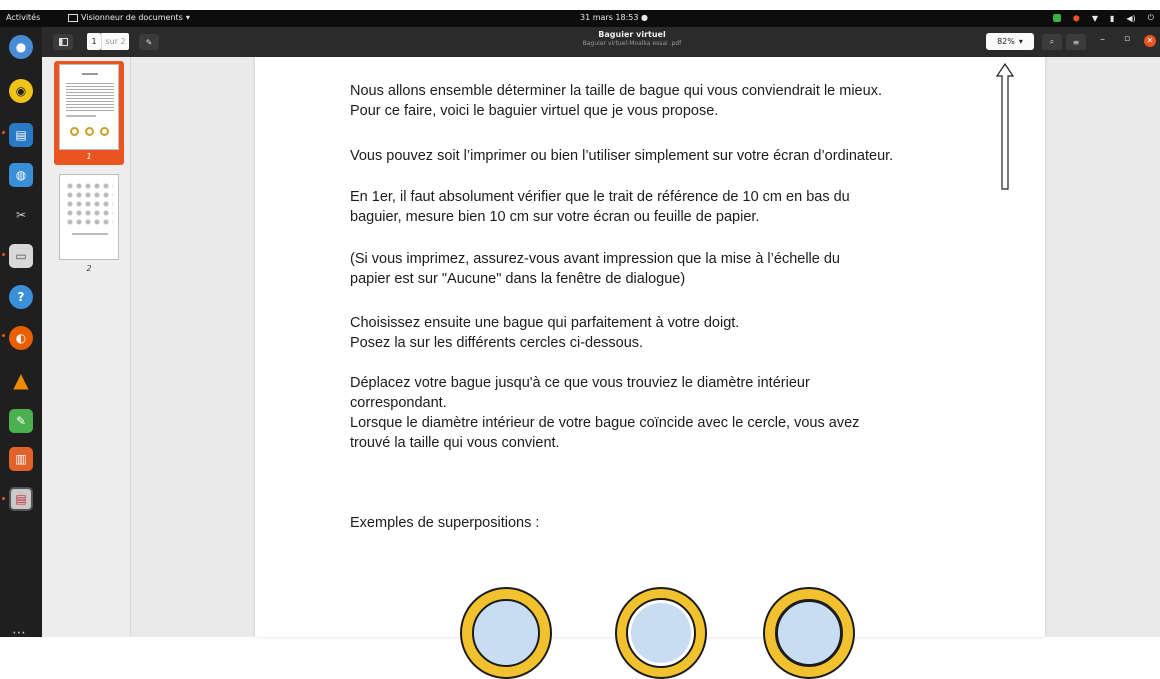  I want to click on document-title: Baguier virtuel, so click(632, 34).